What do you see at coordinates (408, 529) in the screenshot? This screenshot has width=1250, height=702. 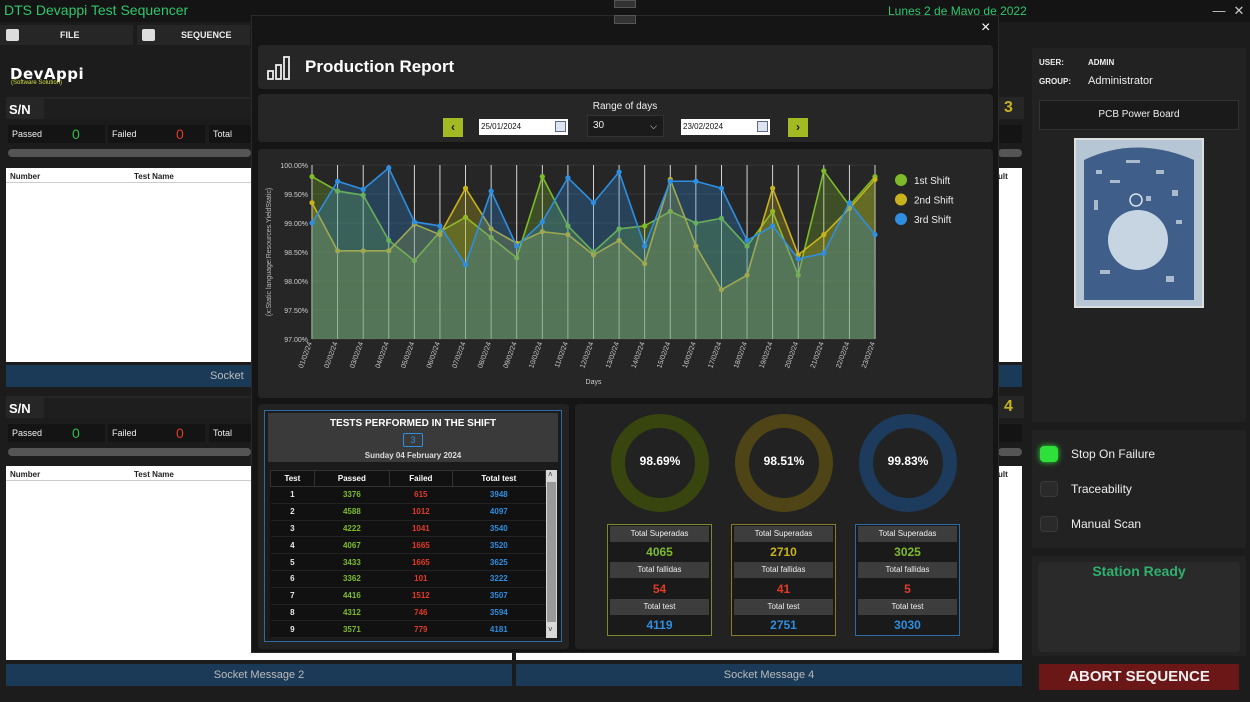 I see `table-row: 3 4222 1041 3540` at bounding box center [408, 529].